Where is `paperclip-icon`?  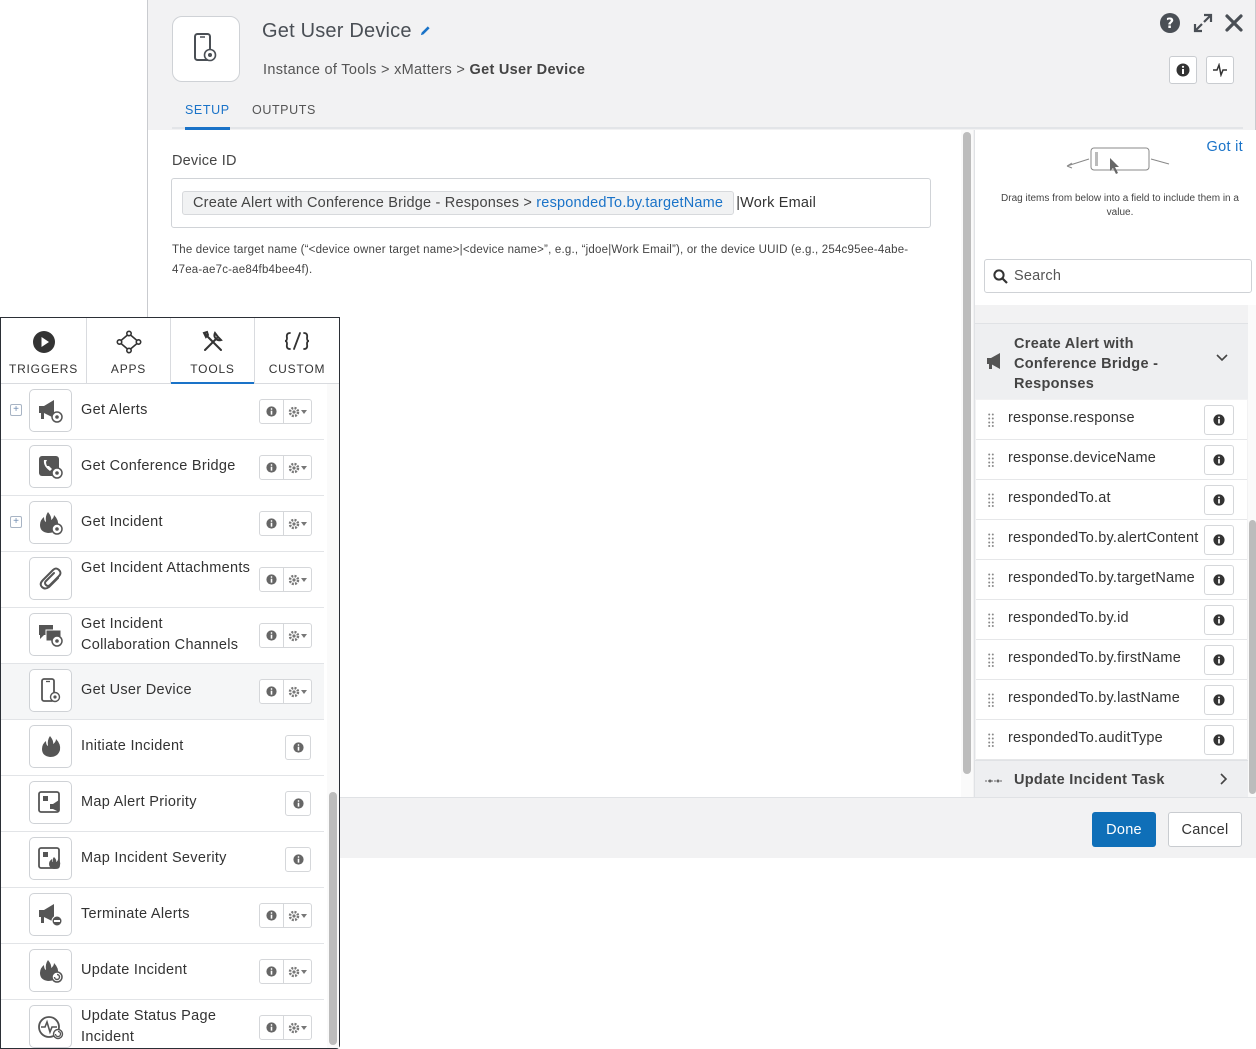 paperclip-icon is located at coordinates (50, 578).